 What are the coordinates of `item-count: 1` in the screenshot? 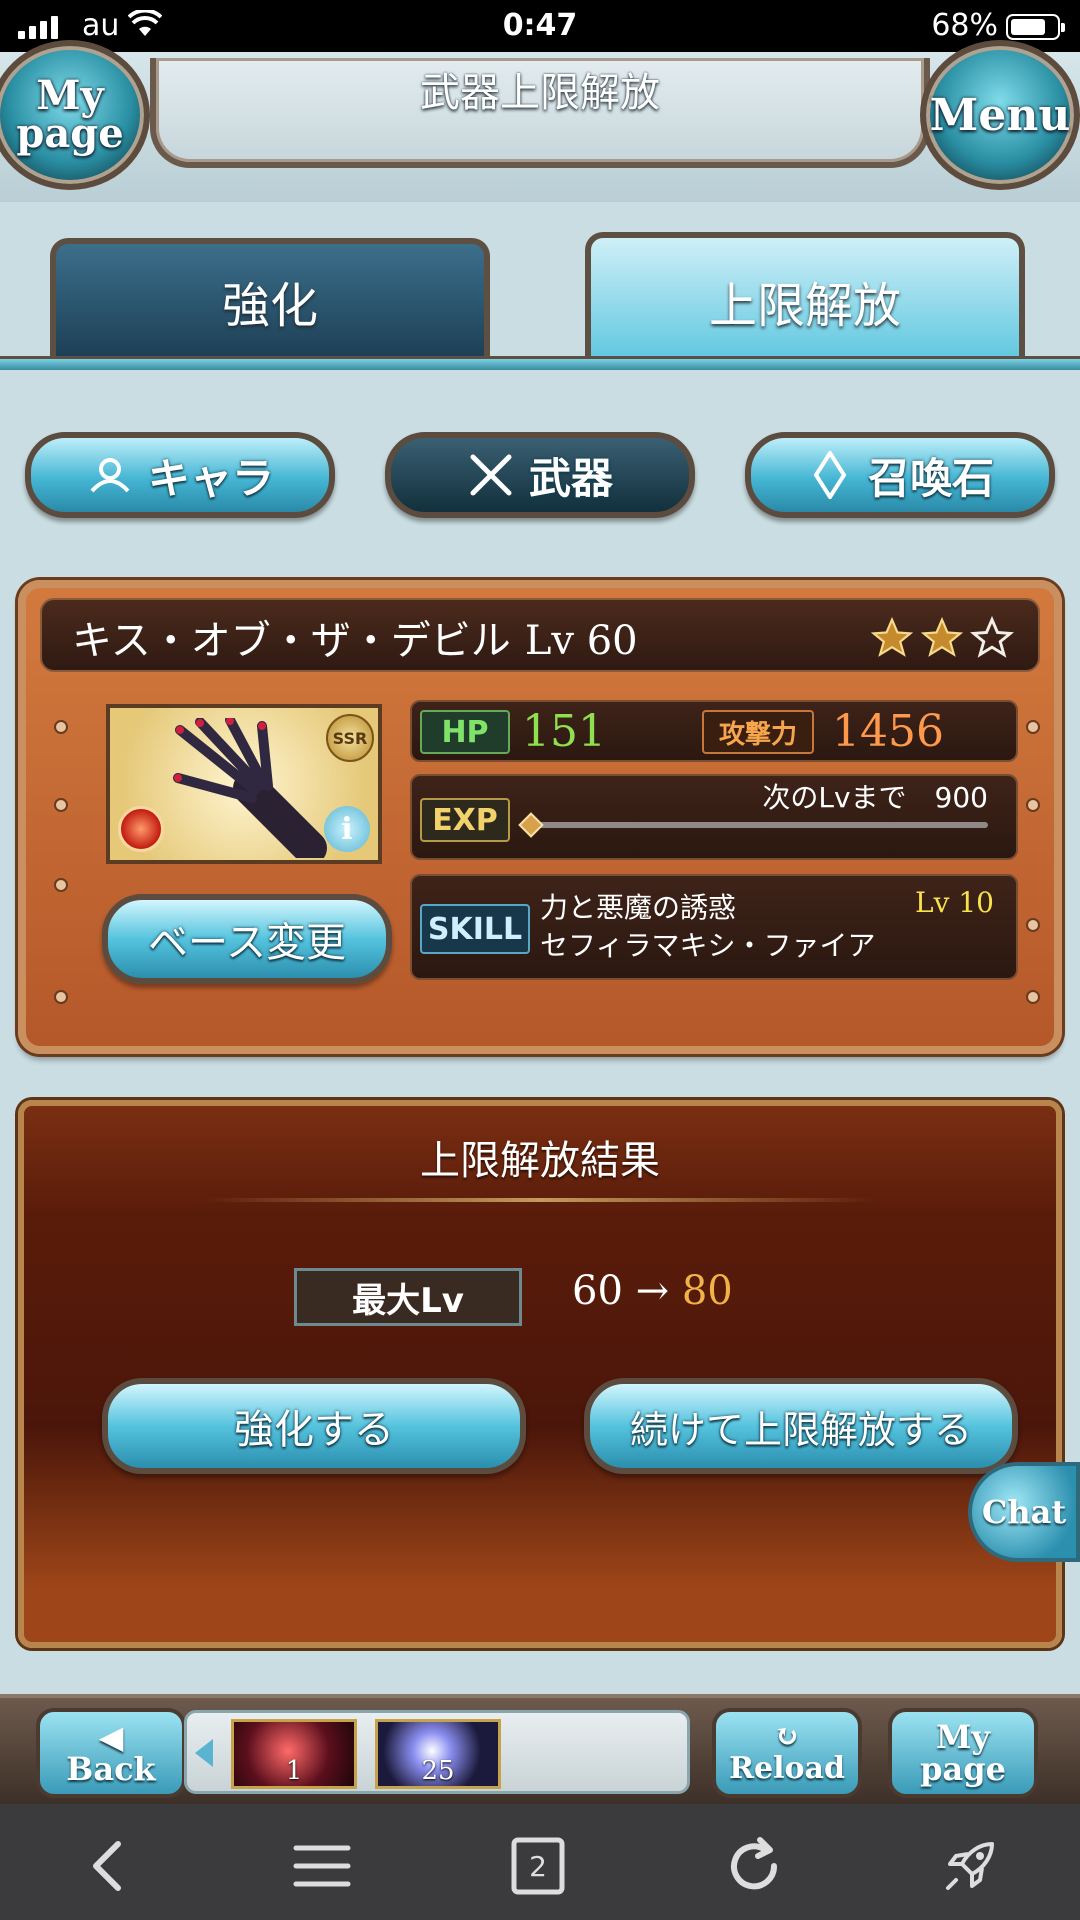 It's located at (294, 1771).